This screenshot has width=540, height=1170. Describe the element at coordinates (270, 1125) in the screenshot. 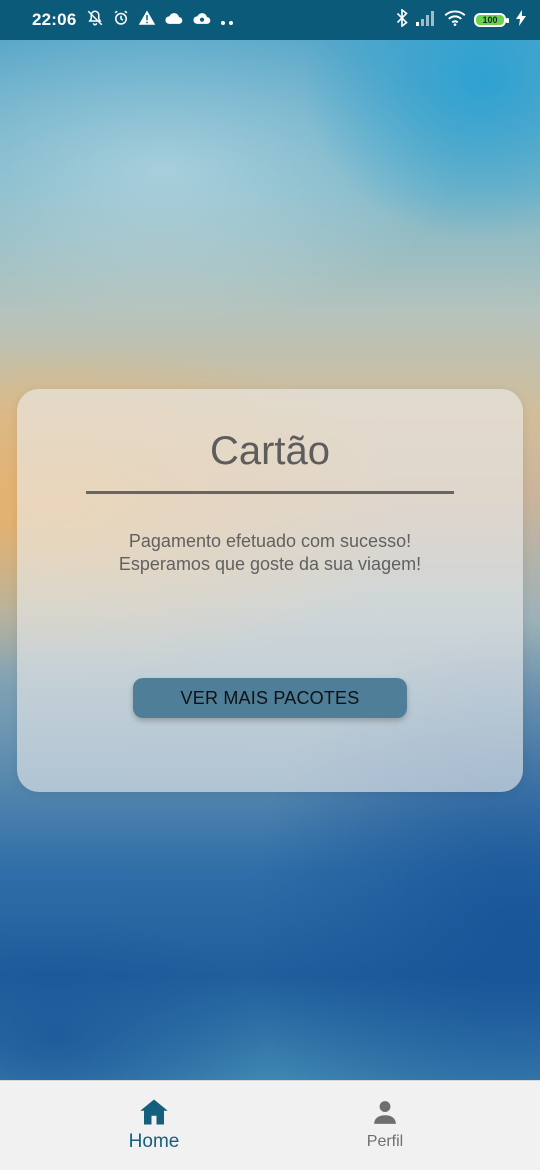

I see `bottom-navigation: Home Perfil` at that location.